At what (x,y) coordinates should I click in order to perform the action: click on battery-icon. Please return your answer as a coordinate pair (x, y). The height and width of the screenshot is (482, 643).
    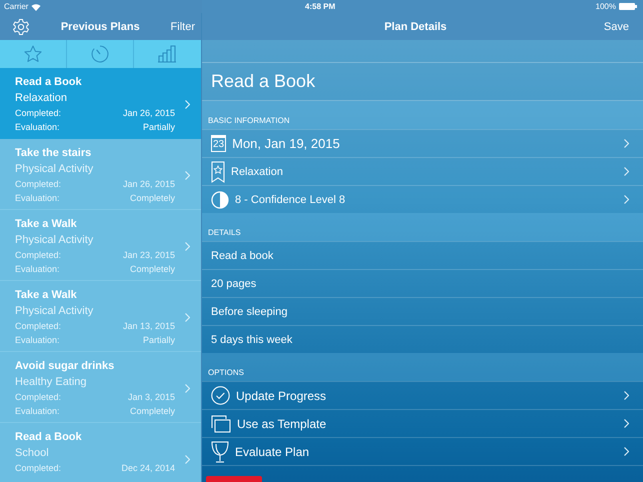
    Looking at the image, I should click on (628, 6).